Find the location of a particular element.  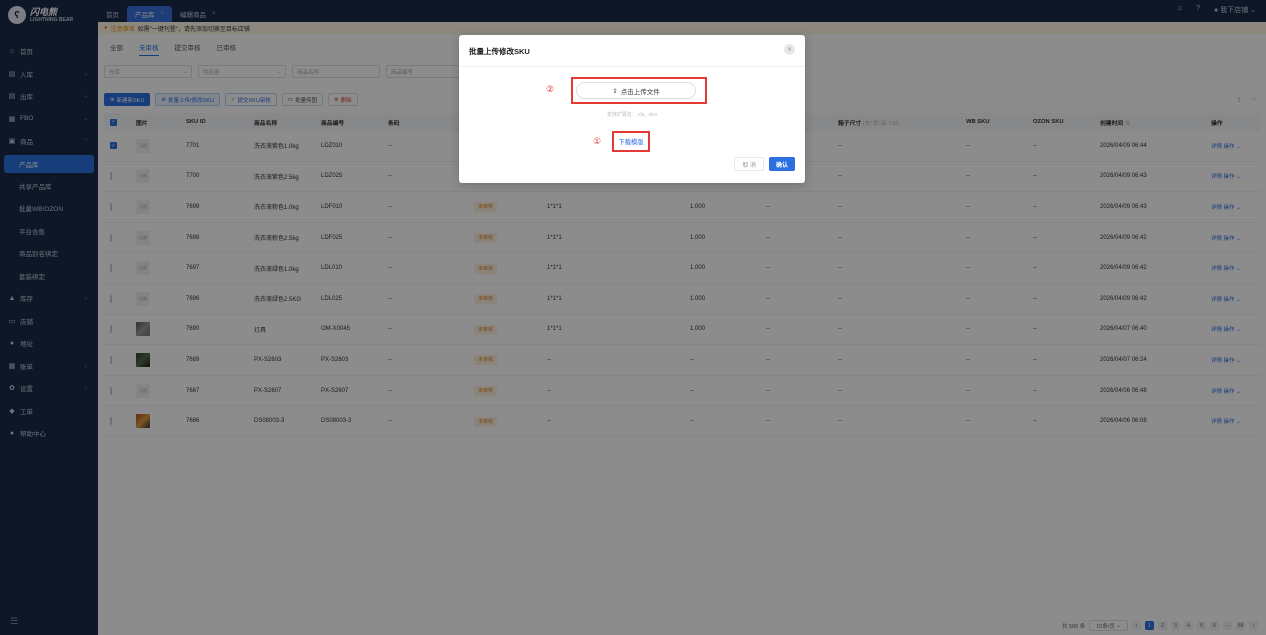

cancel-button: 取 消 is located at coordinates (749, 164).